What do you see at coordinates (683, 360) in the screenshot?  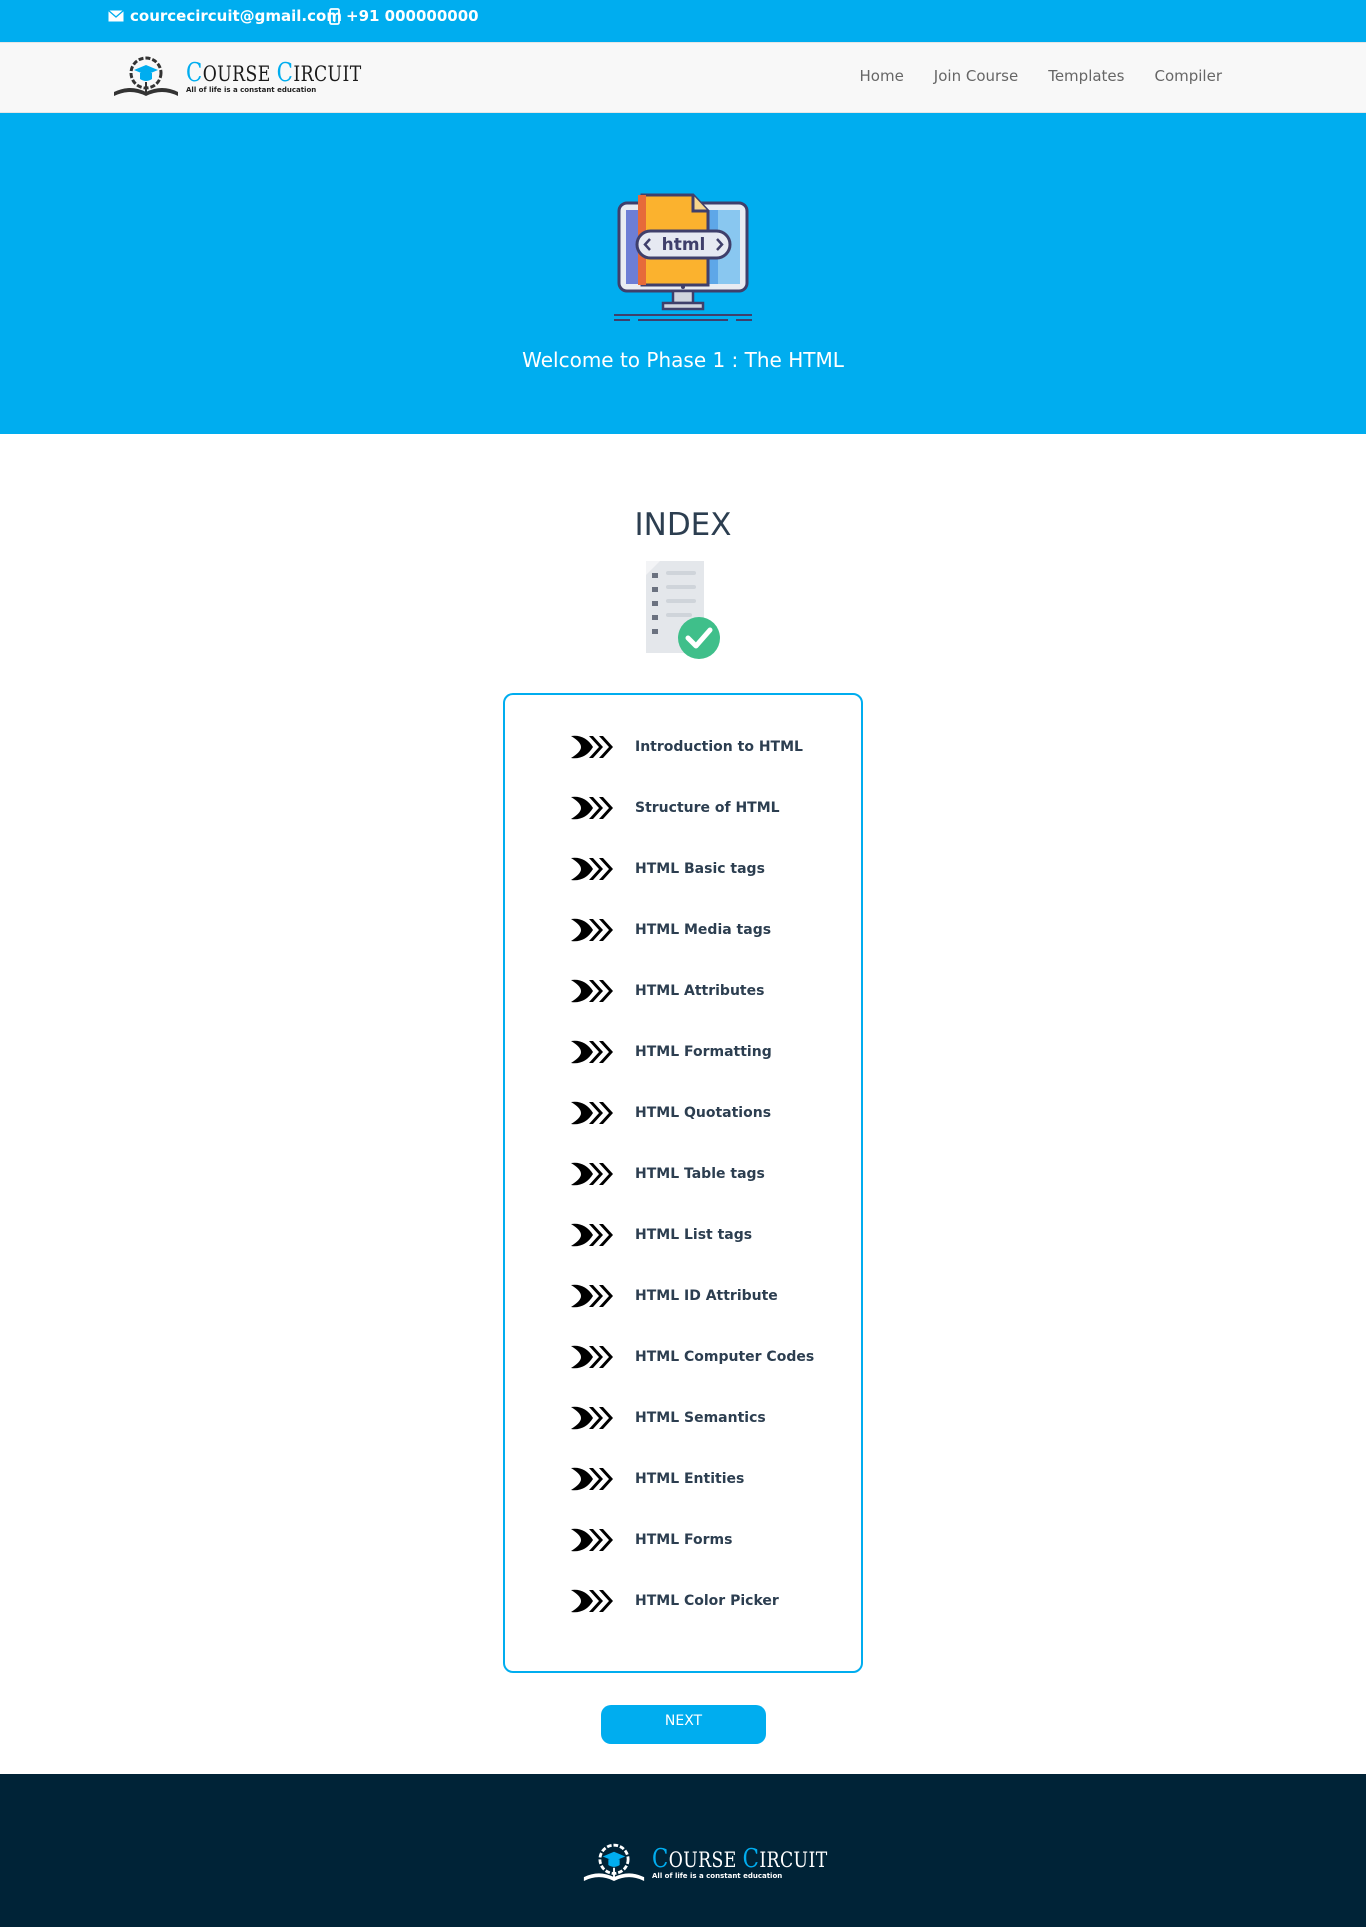 I see `hero-title: Welcome to Phase 1 : The HTML` at bounding box center [683, 360].